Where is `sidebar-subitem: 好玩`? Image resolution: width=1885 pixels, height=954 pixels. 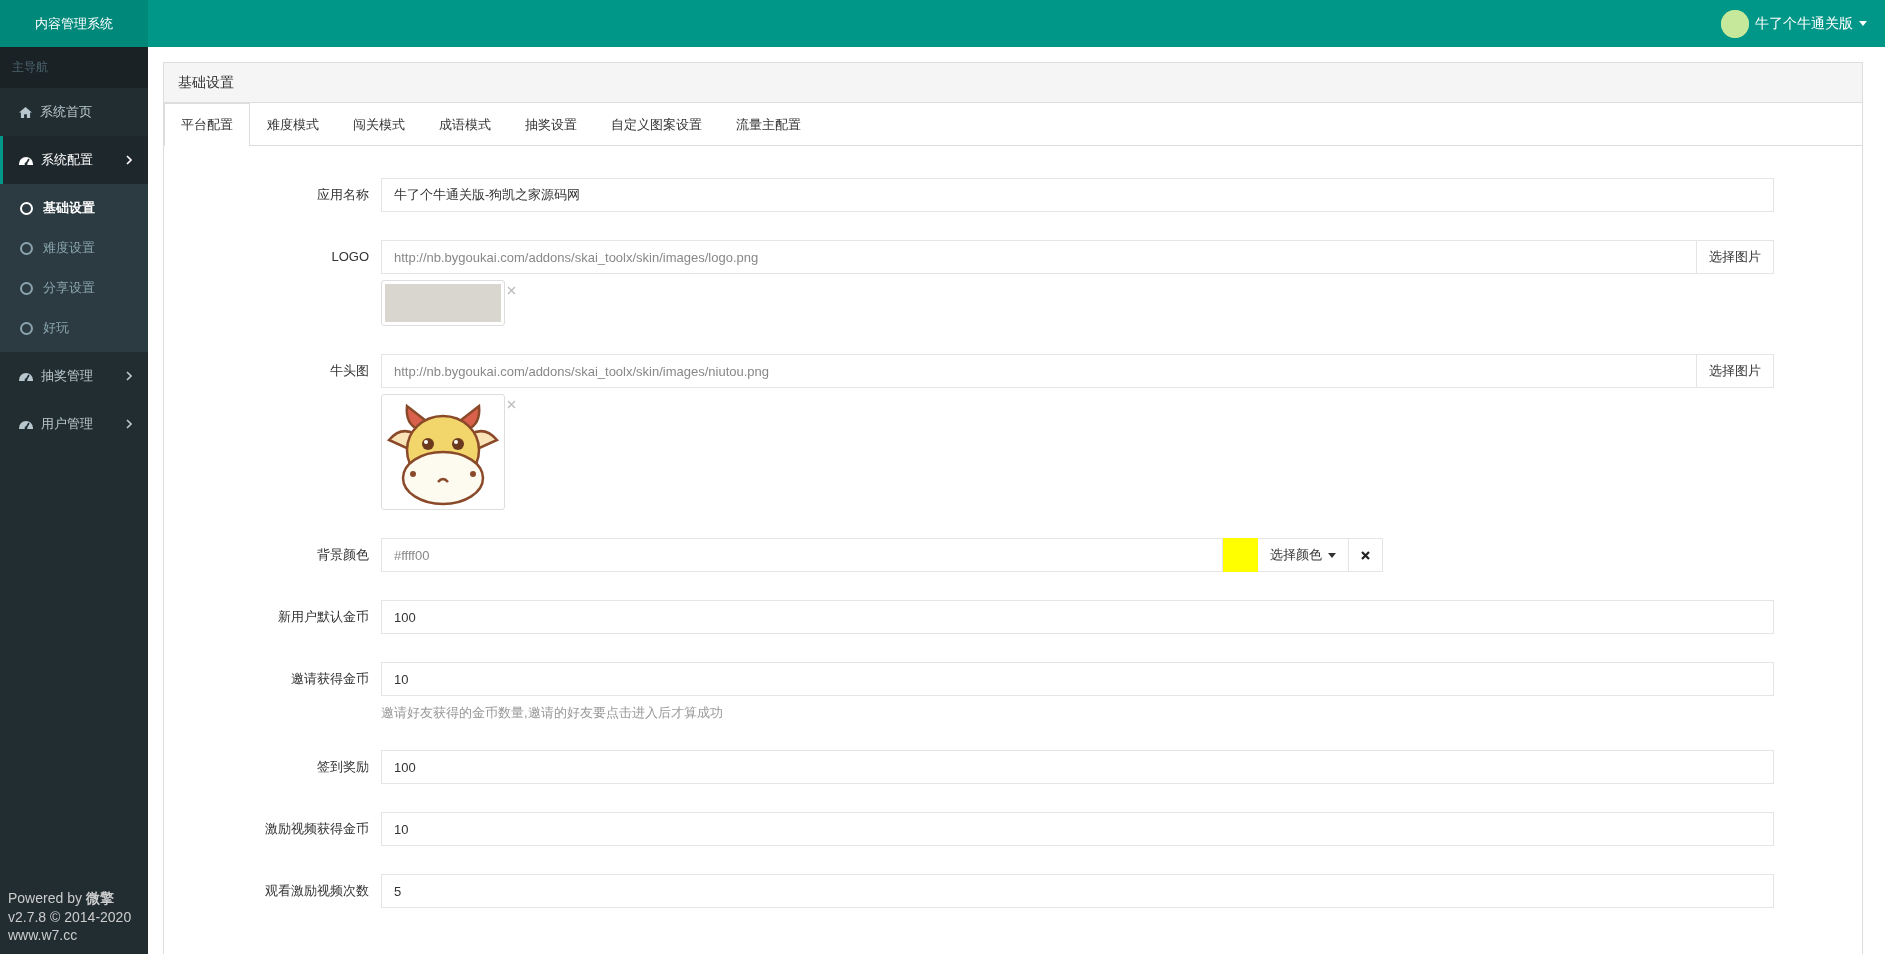
sidebar-subitem: 好玩 is located at coordinates (74, 328).